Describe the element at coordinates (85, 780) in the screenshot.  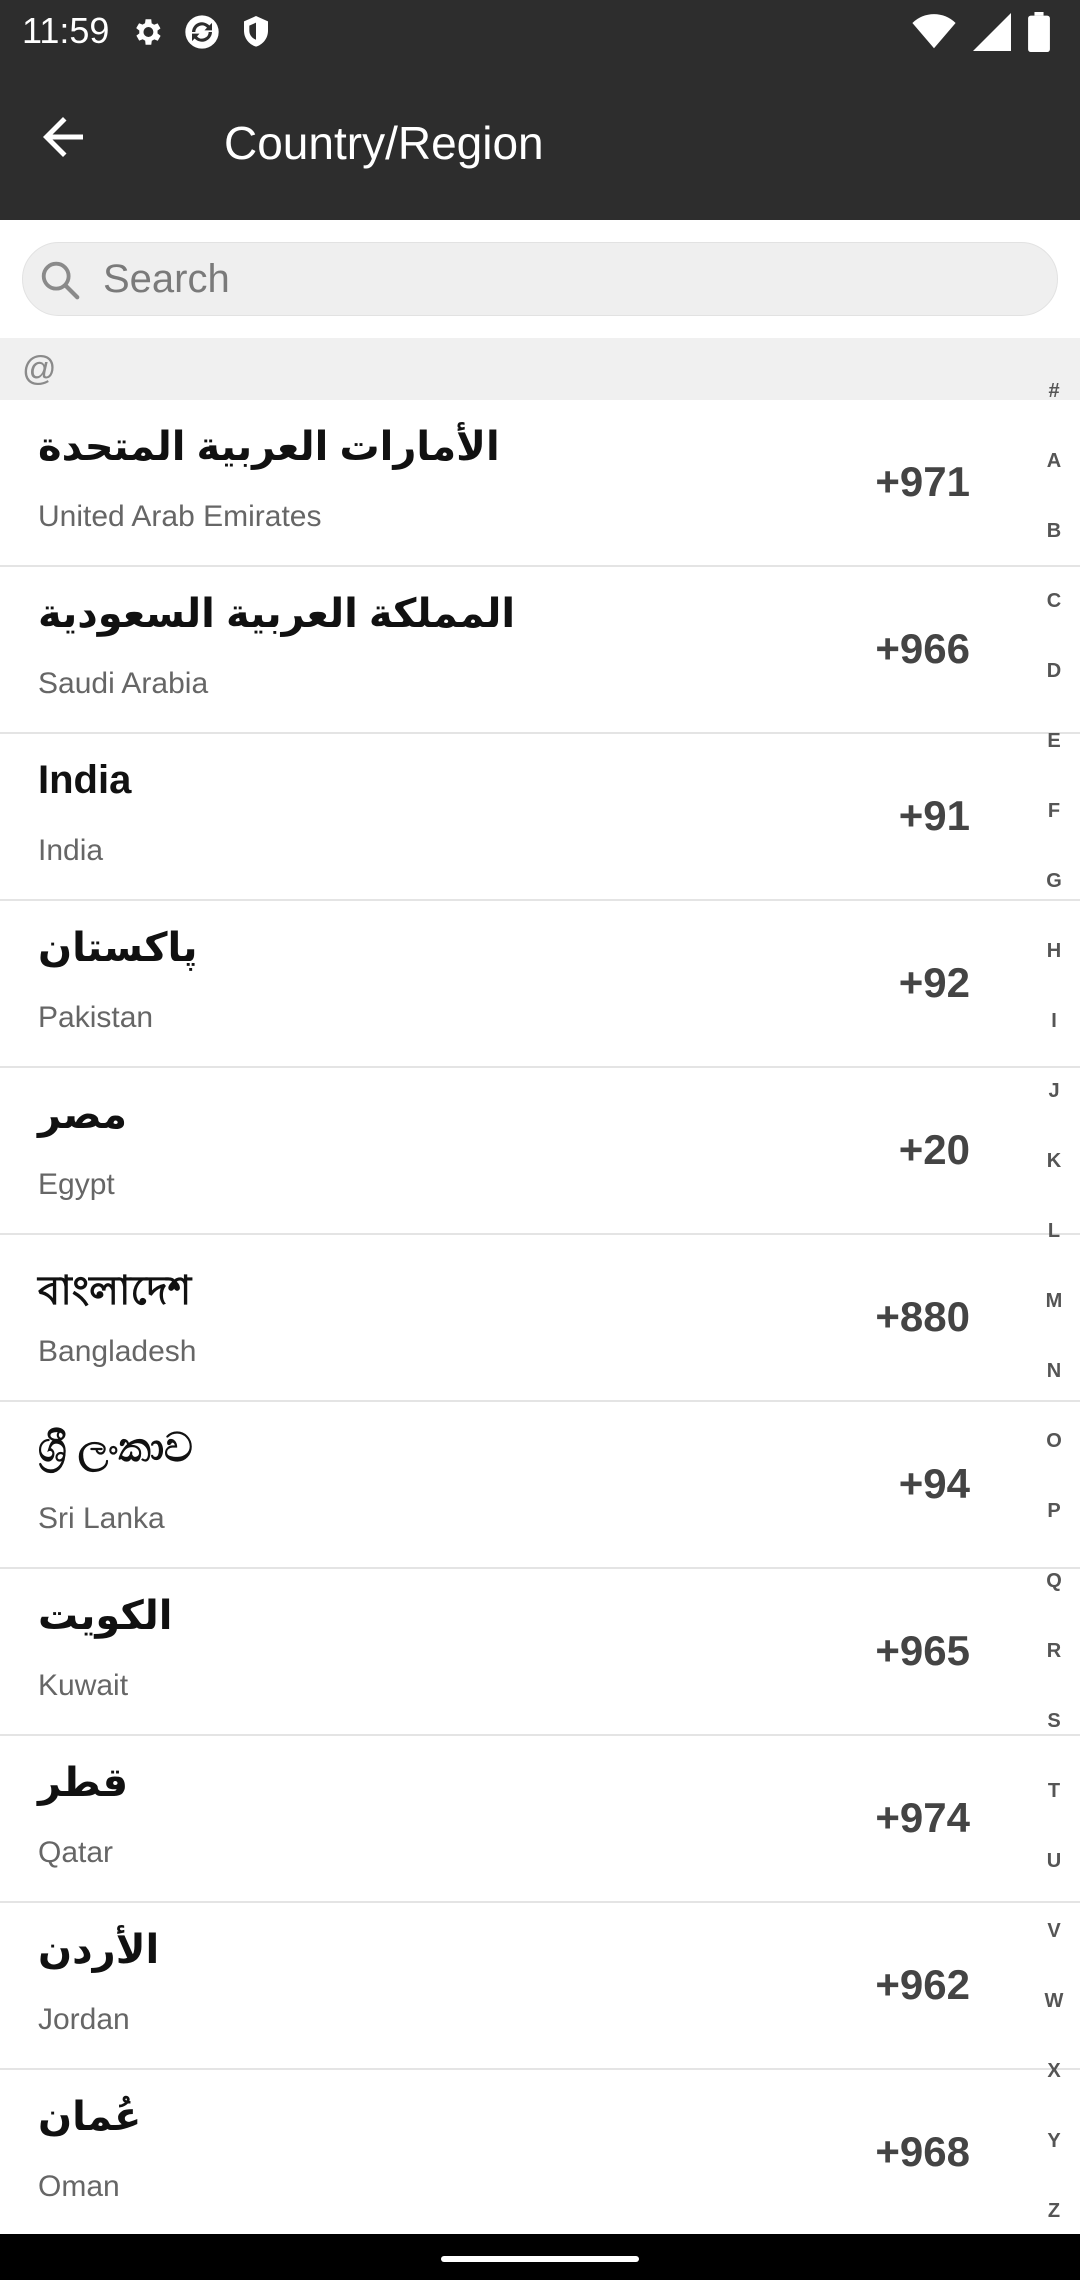
I see `country-native-name: India` at that location.